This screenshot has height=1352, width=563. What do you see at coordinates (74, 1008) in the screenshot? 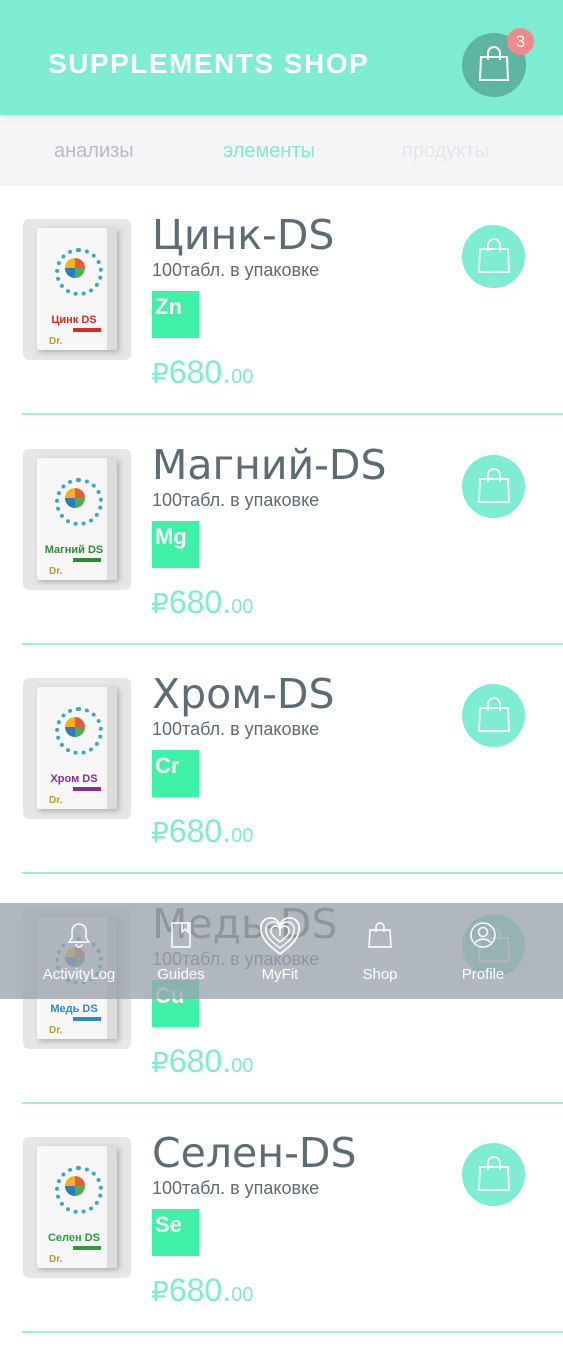
I see `box-label: Медь DS` at bounding box center [74, 1008].